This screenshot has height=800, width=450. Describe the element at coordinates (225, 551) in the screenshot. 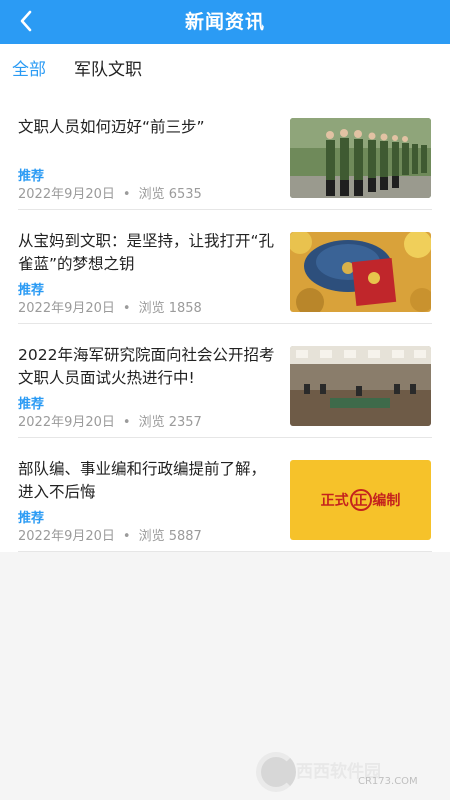

I see `divider` at that location.